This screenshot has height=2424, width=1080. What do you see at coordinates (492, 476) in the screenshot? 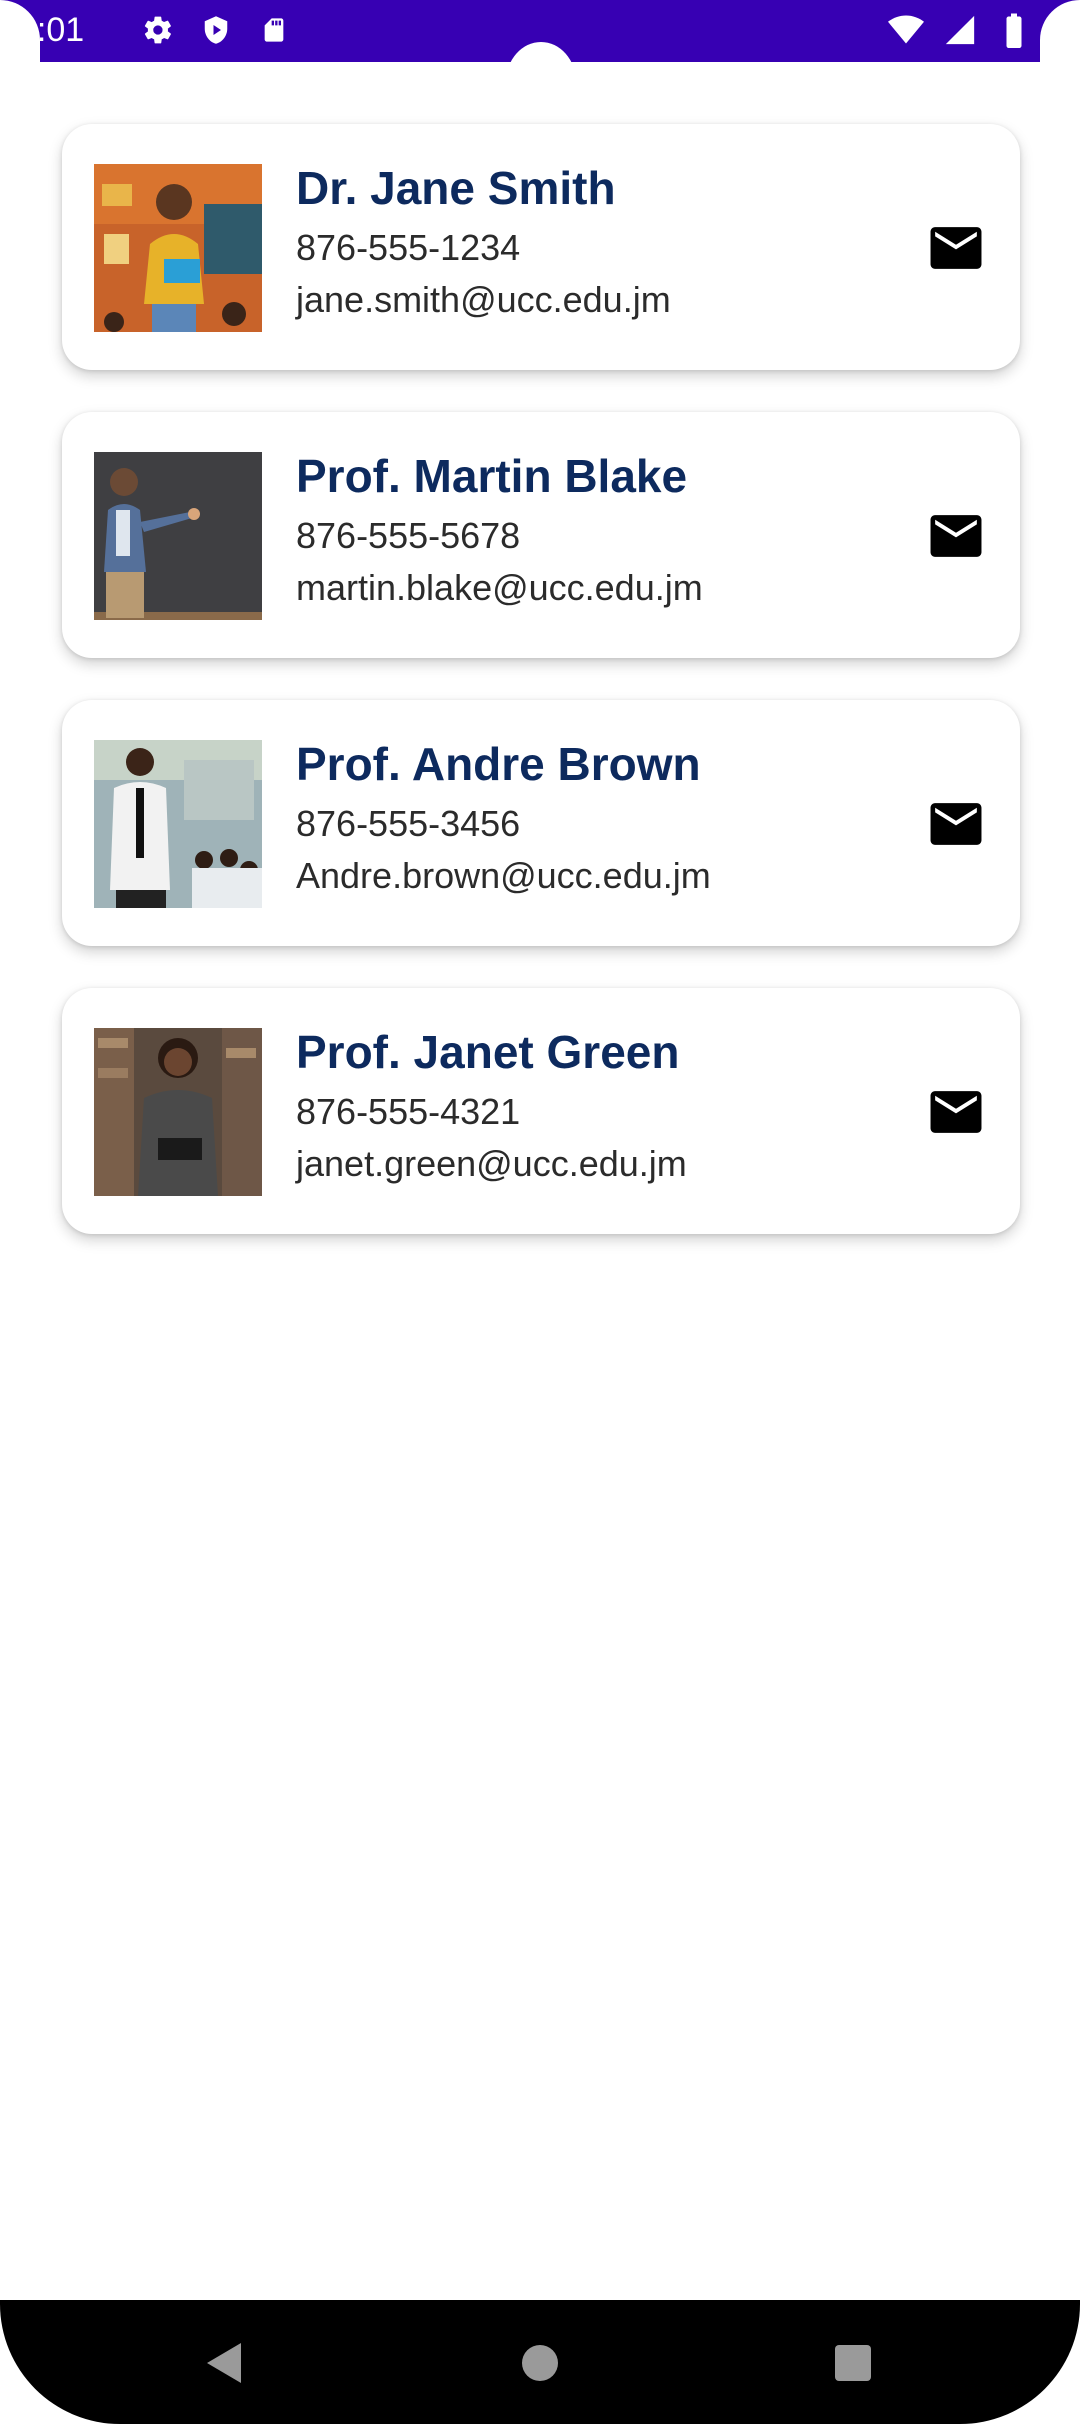
I see `contact-name: Prof. Martin Blake` at bounding box center [492, 476].